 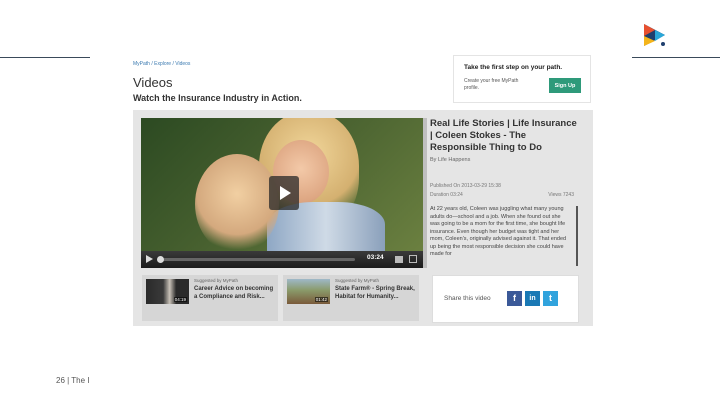 I want to click on suggested-thumbnail-1: 04:19, so click(x=167, y=291).